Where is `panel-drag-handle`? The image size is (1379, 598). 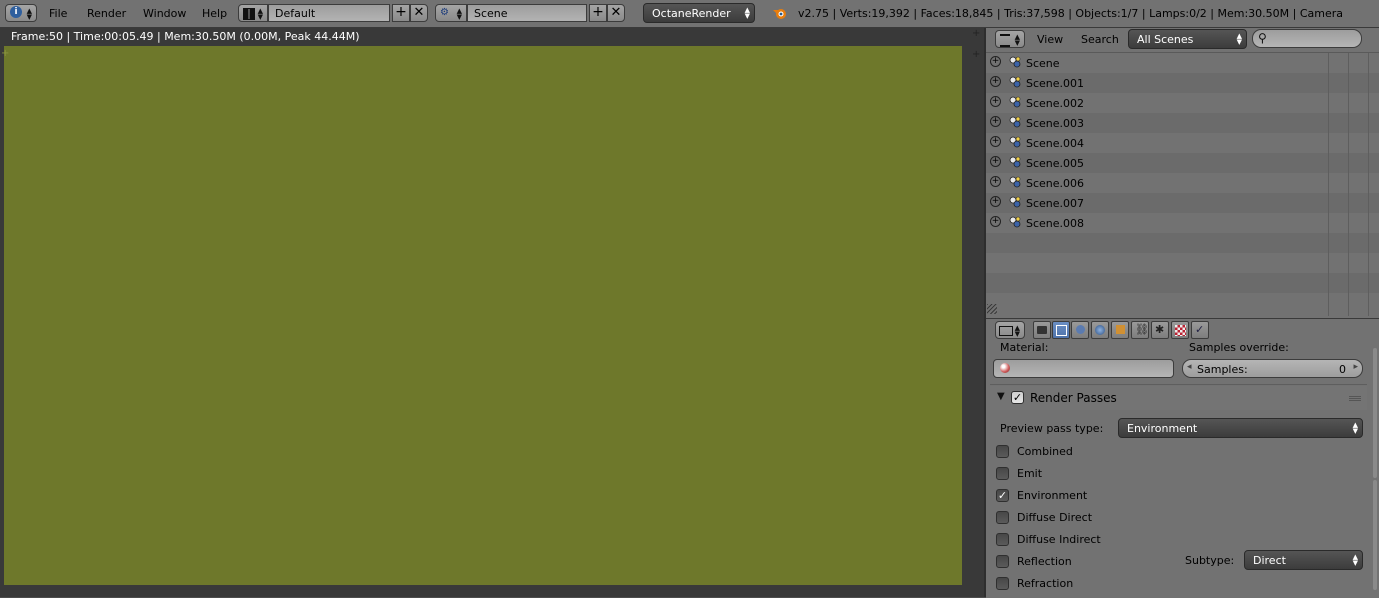 panel-drag-handle is located at coordinates (1355, 398).